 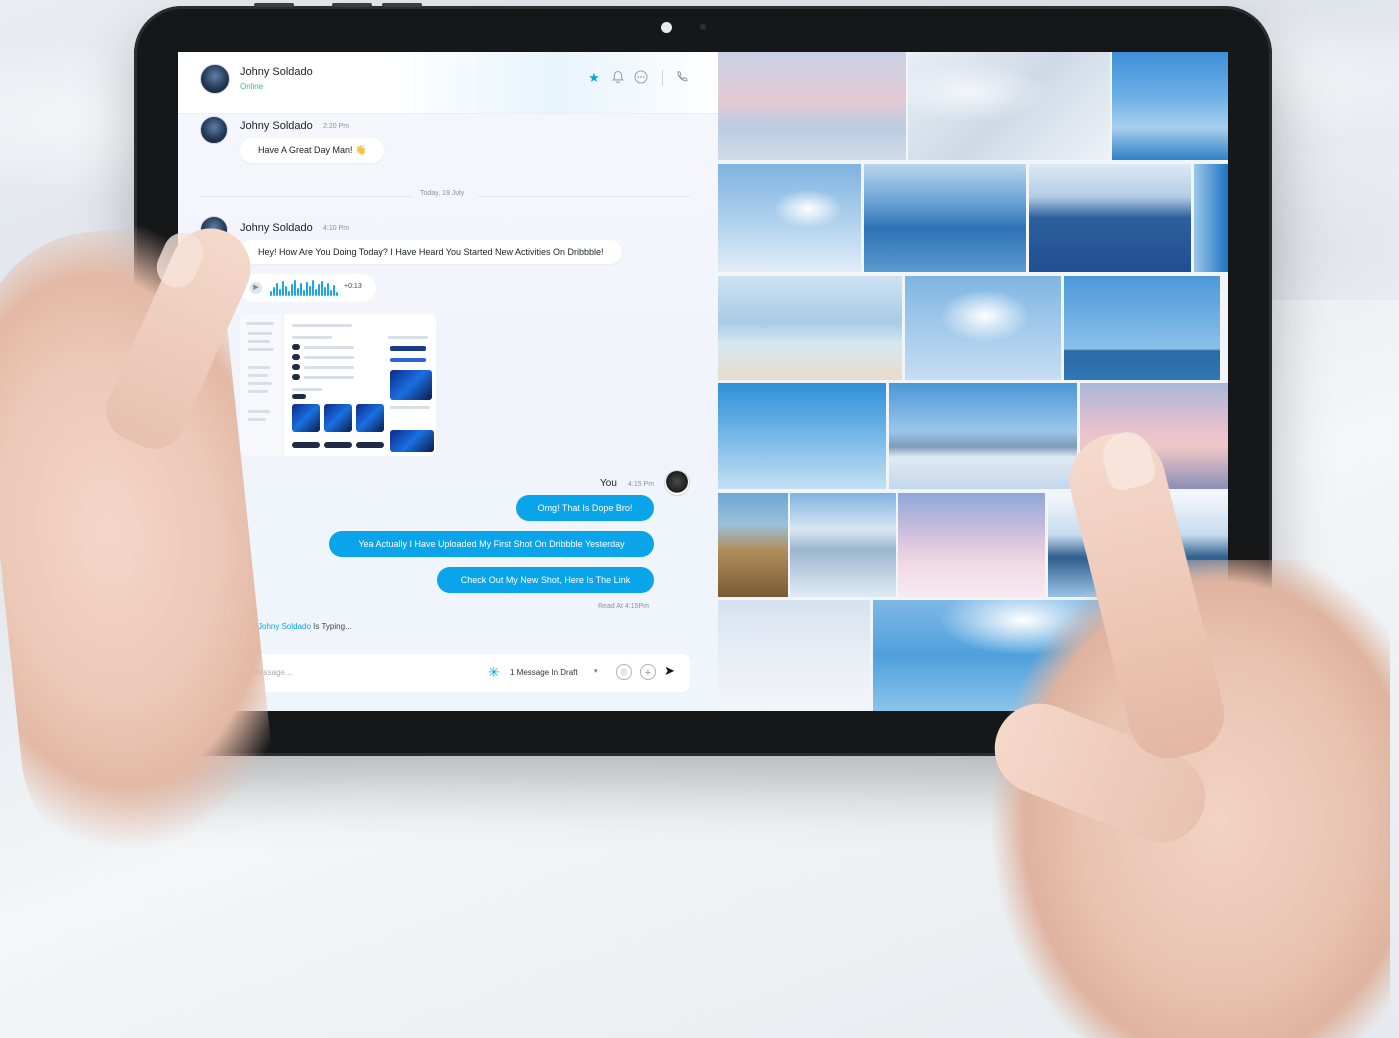 I want to click on voice-duration: +0:13, so click(x=353, y=286).